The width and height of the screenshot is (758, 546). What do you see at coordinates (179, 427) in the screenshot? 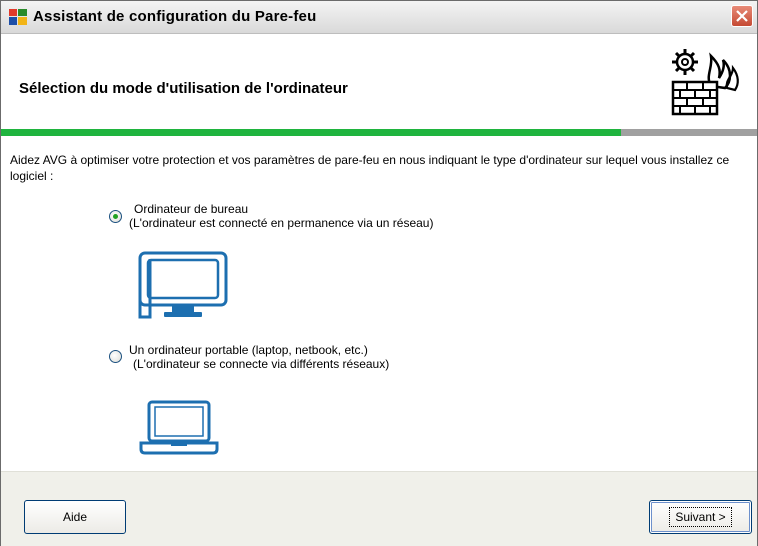
I see `laptop-icon` at bounding box center [179, 427].